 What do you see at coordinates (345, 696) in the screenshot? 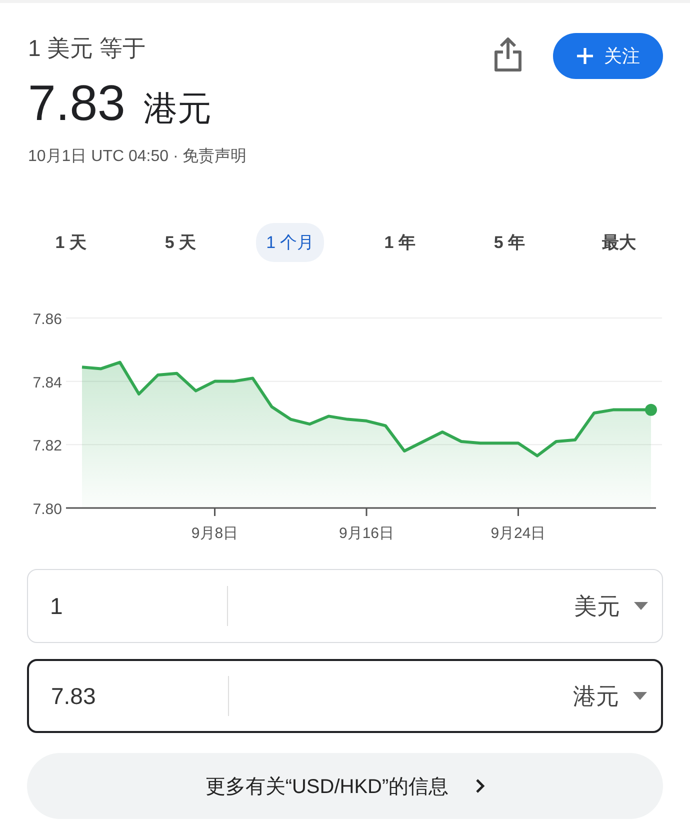
I see `converter-field: 7.83 港元` at bounding box center [345, 696].